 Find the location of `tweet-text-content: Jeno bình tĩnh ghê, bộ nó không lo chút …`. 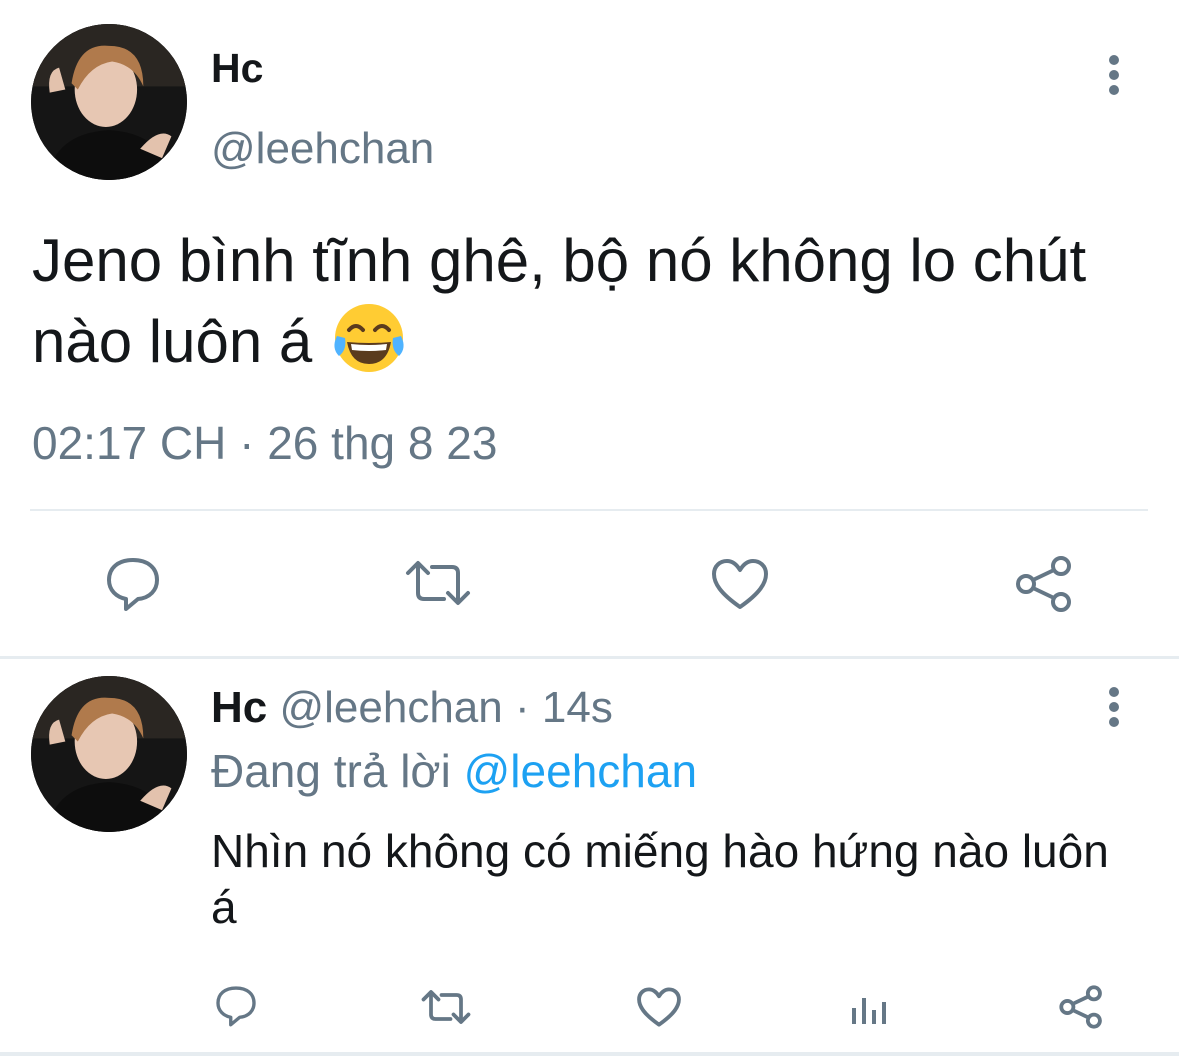

tweet-text-content: Jeno bình tĩnh ghê, bộ nó không lo chút … is located at coordinates (559, 301).